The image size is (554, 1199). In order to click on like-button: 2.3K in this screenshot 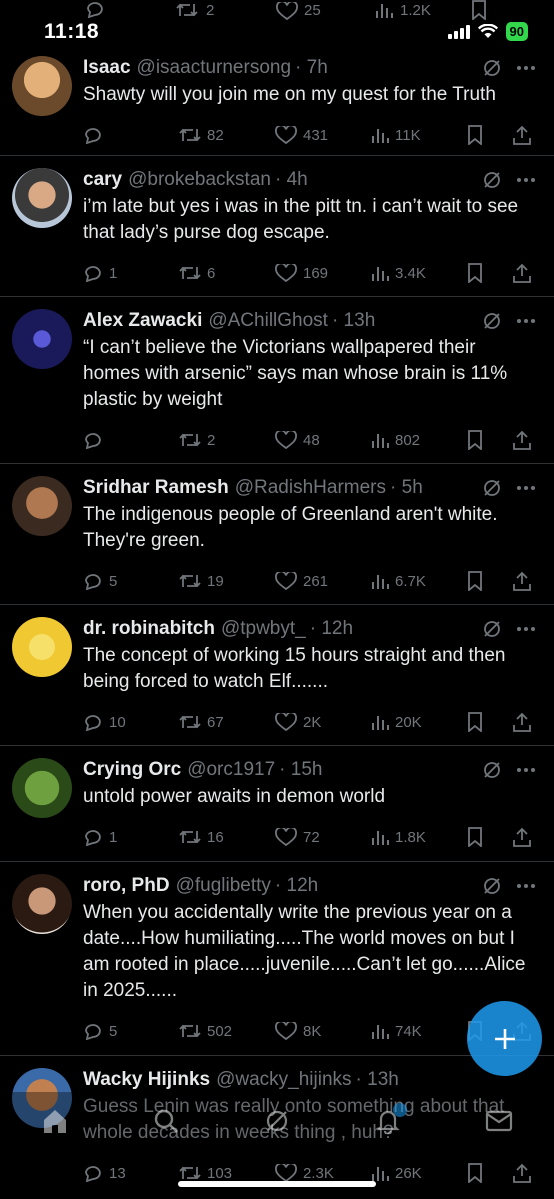, I will do `click(323, 1173)`.